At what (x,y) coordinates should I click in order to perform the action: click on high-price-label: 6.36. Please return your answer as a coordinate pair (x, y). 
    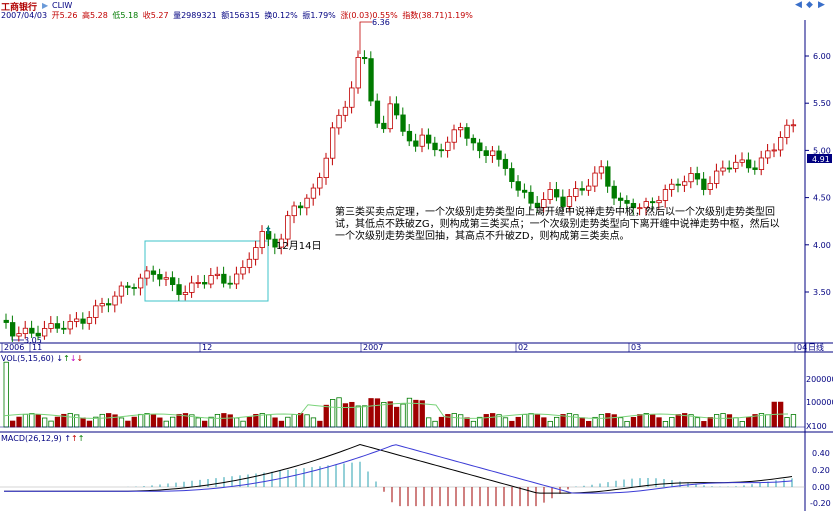
    Looking at the image, I should click on (381, 22).